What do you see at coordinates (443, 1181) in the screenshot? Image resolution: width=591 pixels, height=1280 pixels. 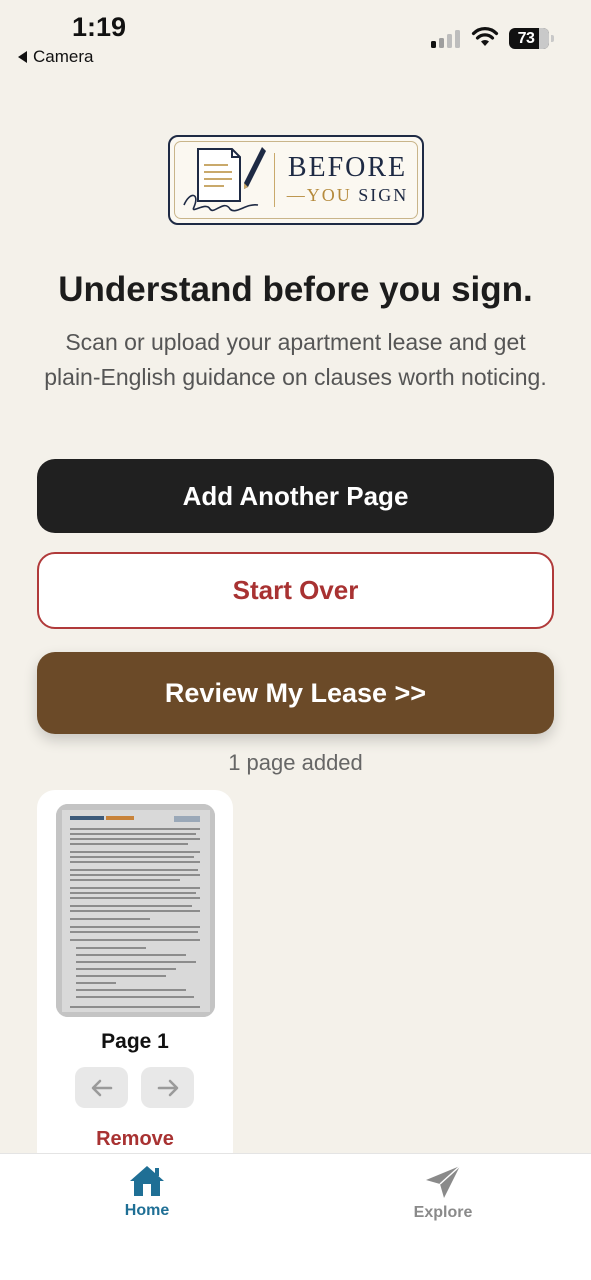 I see `paper-plane-icon` at bounding box center [443, 1181].